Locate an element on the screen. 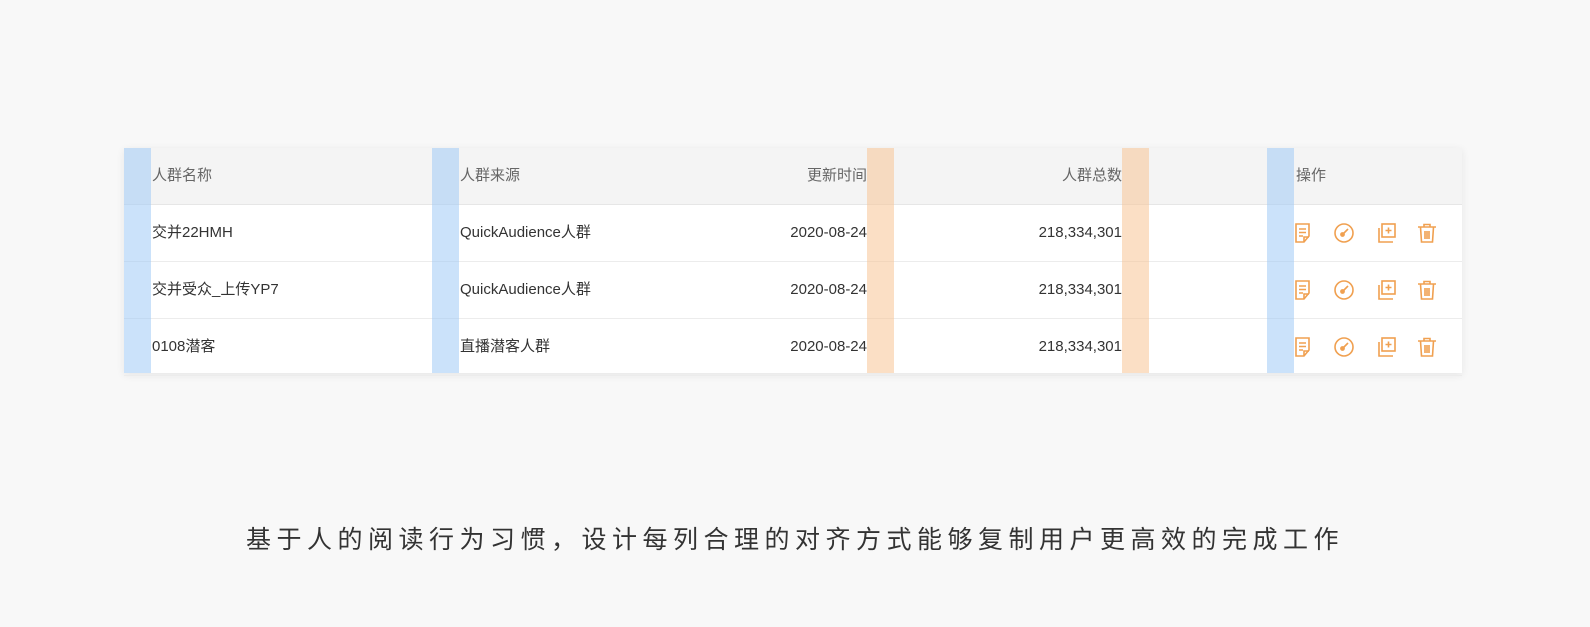  cell-source: 直播潜客人群 is located at coordinates (505, 346).